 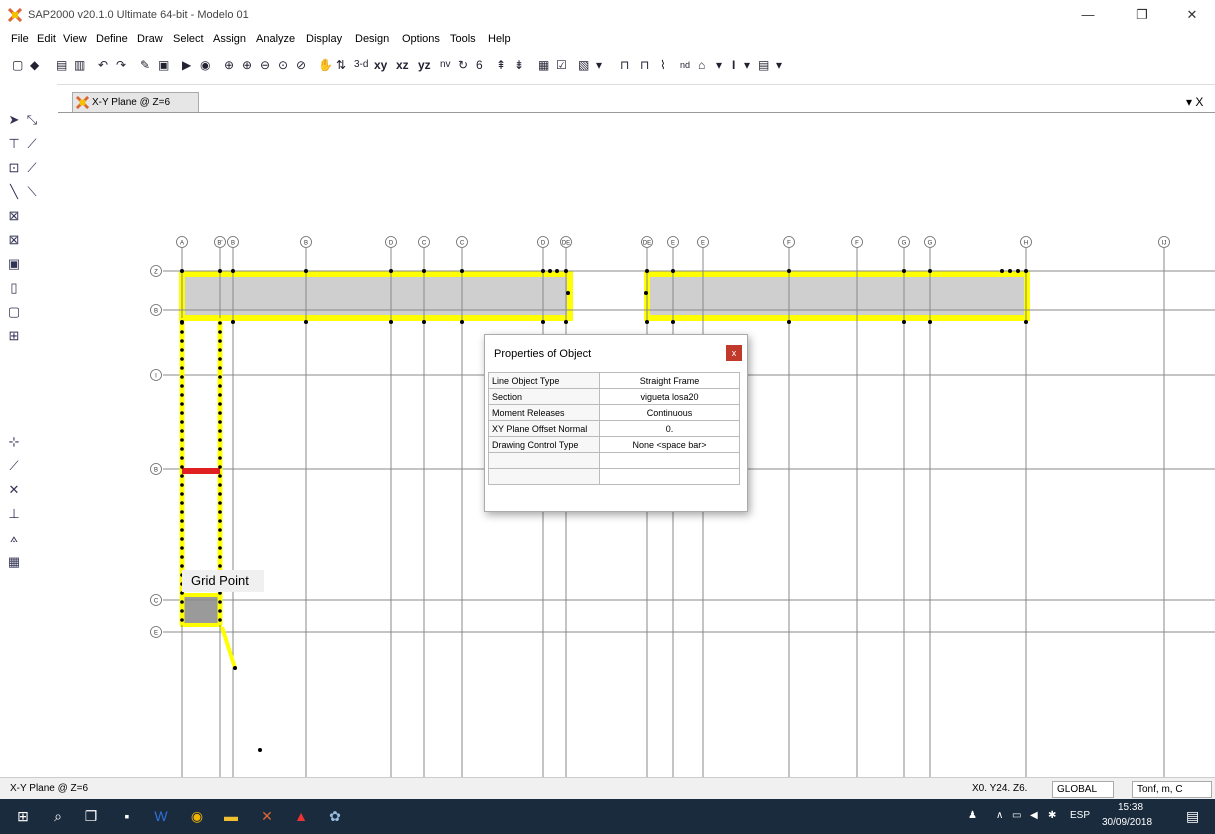 I want to click on draw-area-icon: ▣, so click(x=14, y=264).